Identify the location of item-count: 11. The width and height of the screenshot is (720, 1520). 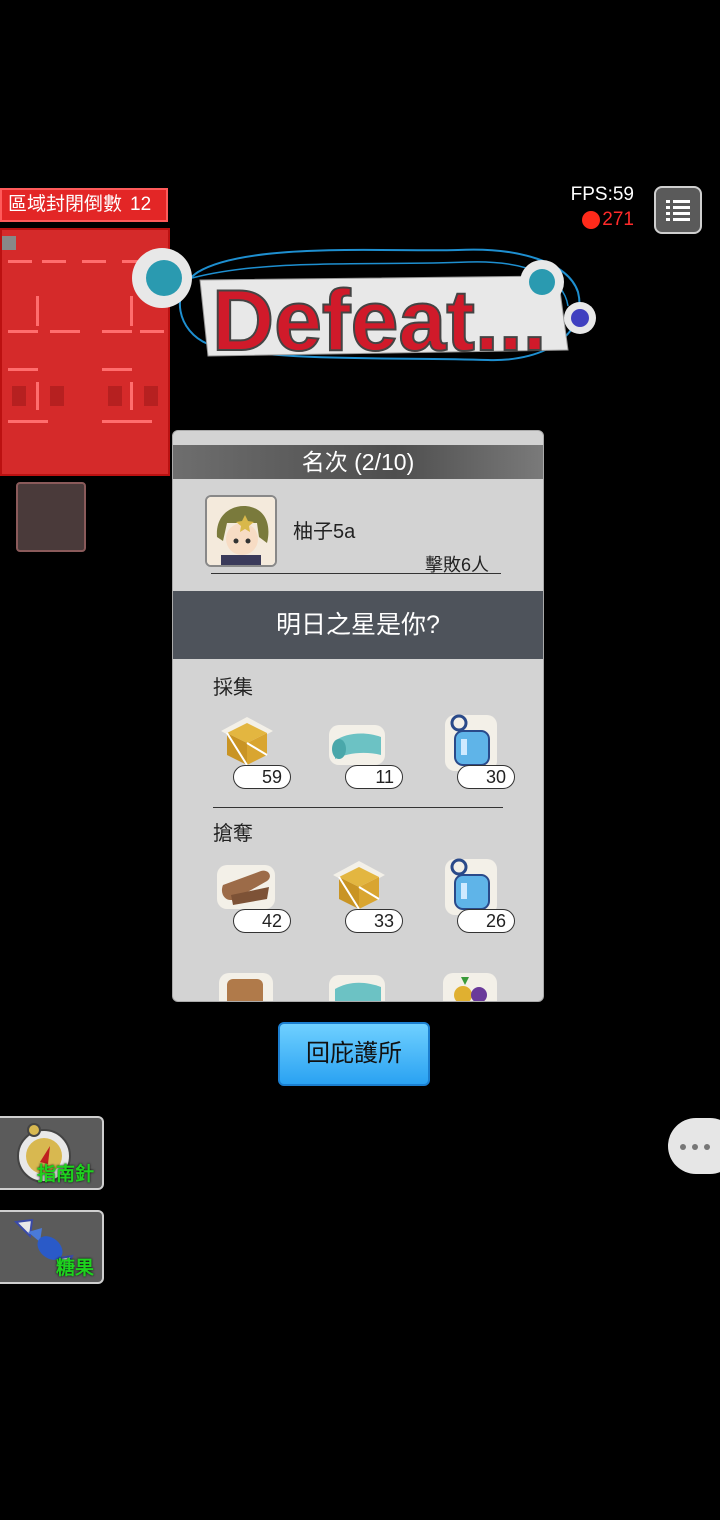
(374, 777).